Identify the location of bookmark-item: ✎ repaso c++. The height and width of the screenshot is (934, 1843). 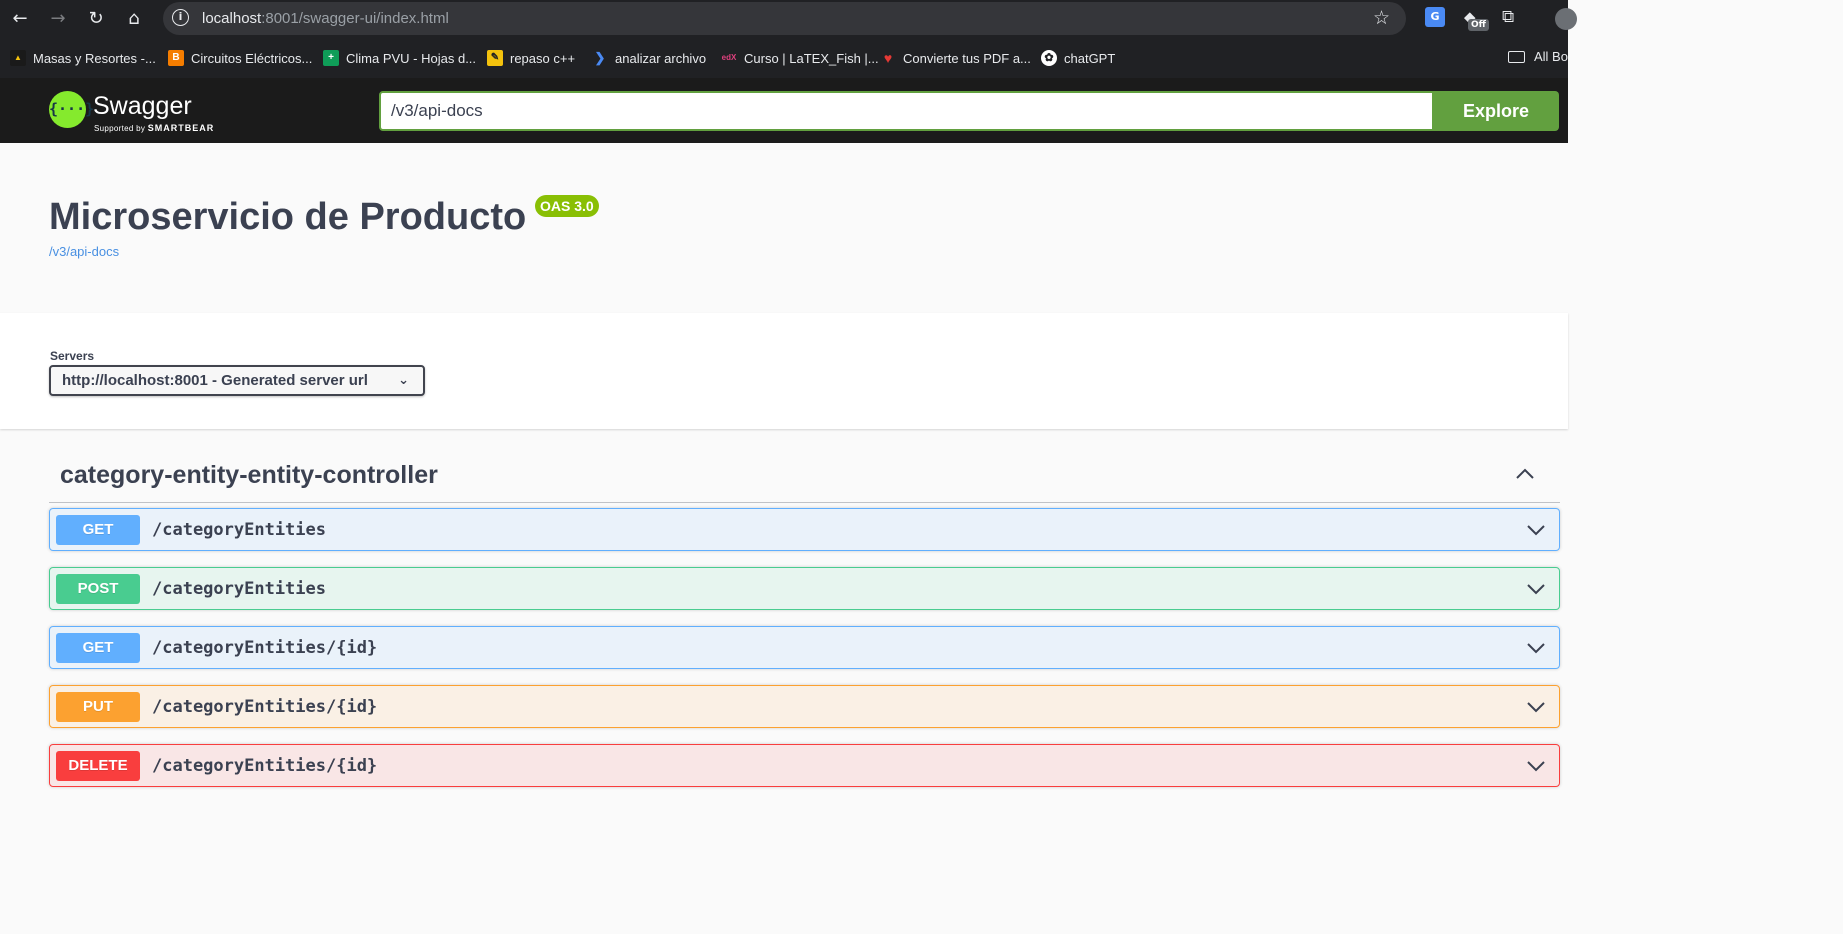
(531, 58).